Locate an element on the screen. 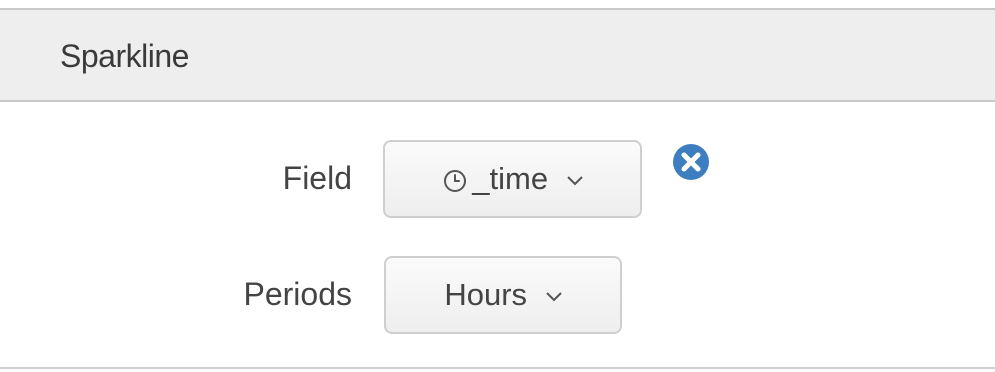 The image size is (995, 372). periods-label: Periods is located at coordinates (298, 294).